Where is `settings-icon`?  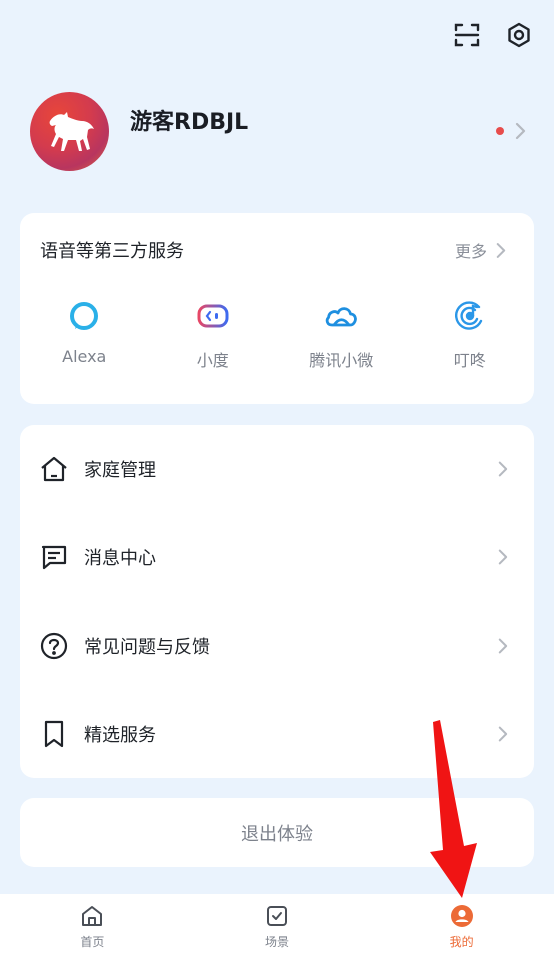
settings-icon is located at coordinates (519, 35).